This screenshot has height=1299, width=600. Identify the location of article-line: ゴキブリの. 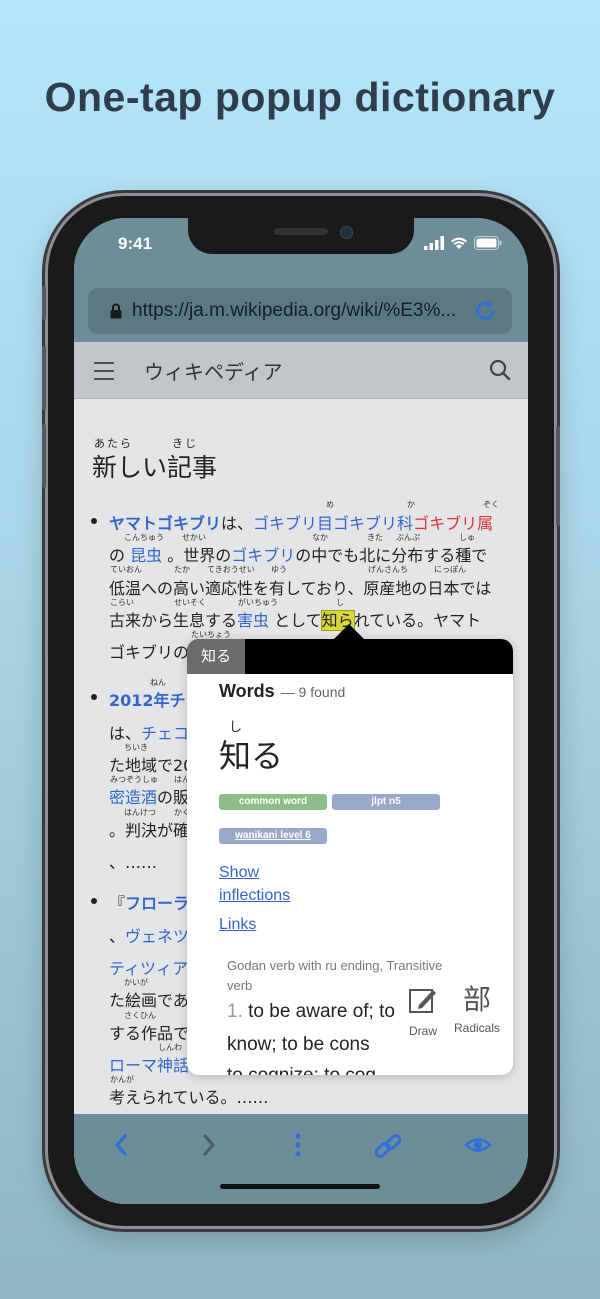
(149, 652).